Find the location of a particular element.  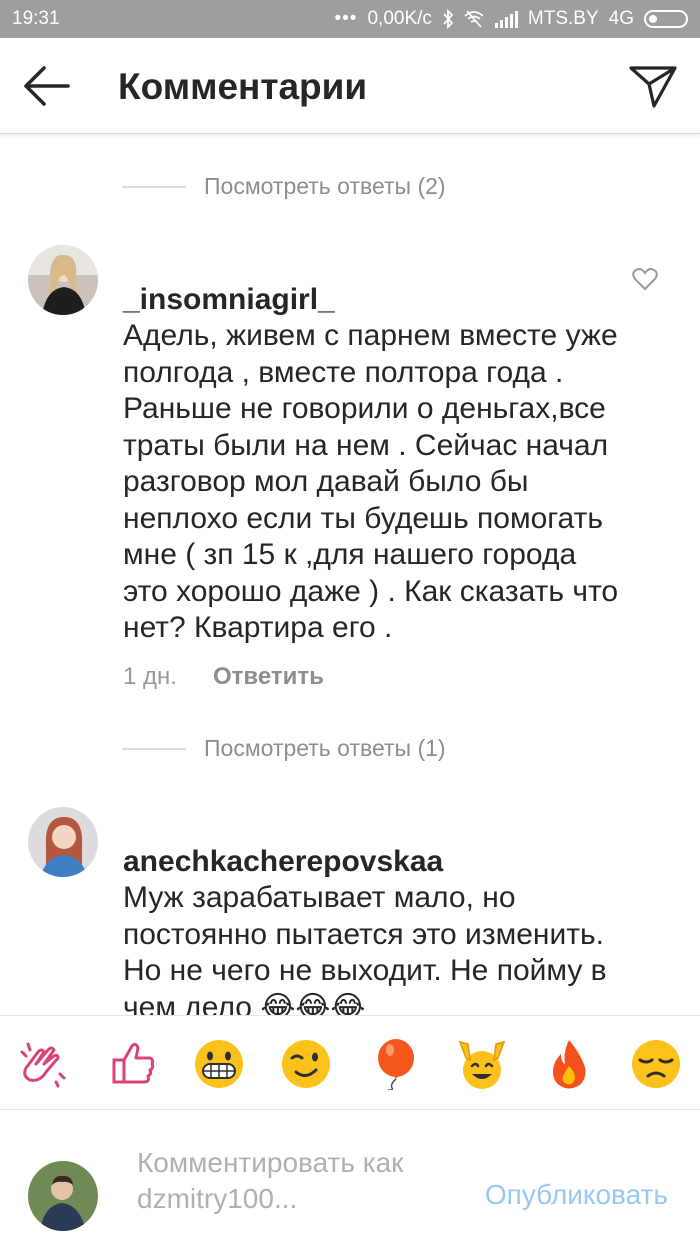

raising-hands-icon is located at coordinates (482, 1064).